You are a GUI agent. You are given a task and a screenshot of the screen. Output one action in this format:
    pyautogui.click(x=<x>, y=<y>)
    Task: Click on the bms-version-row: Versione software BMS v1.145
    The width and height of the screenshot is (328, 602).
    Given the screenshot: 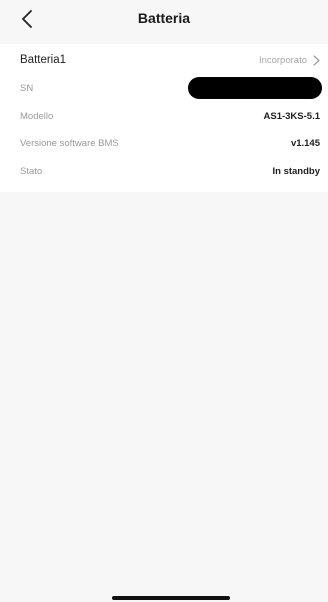 What is the action you would take?
    pyautogui.click(x=170, y=143)
    